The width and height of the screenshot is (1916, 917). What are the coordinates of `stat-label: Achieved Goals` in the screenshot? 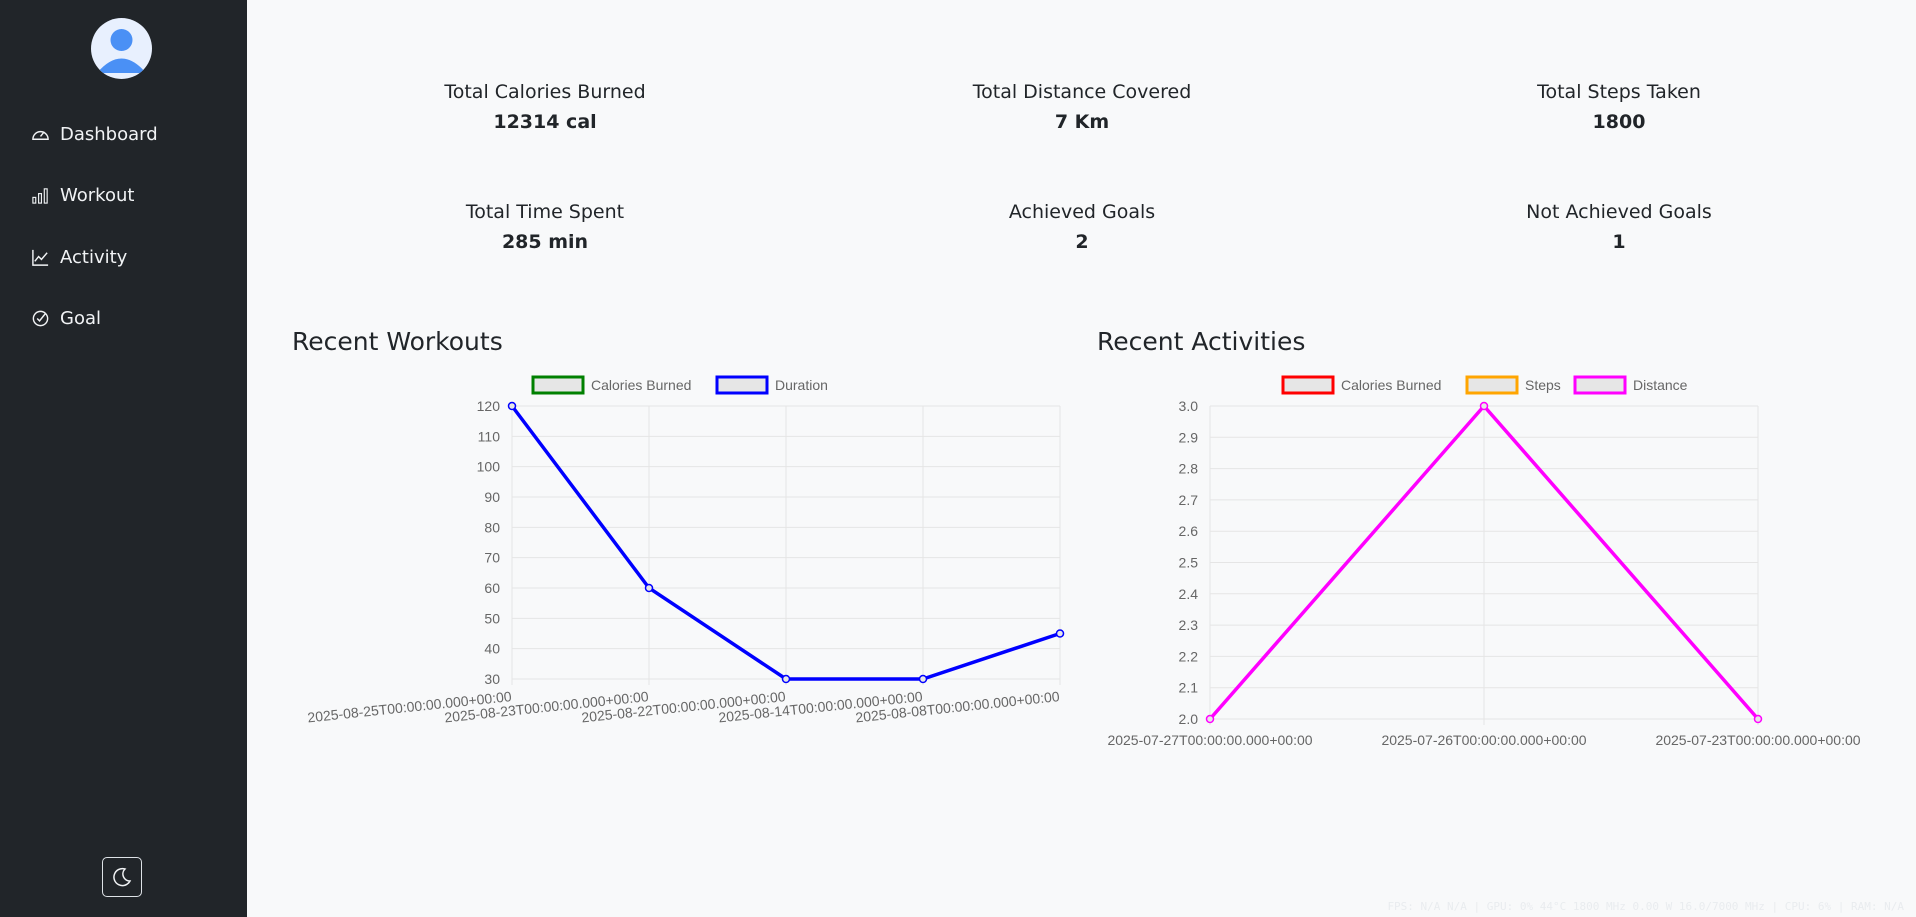 It's located at (1082, 212).